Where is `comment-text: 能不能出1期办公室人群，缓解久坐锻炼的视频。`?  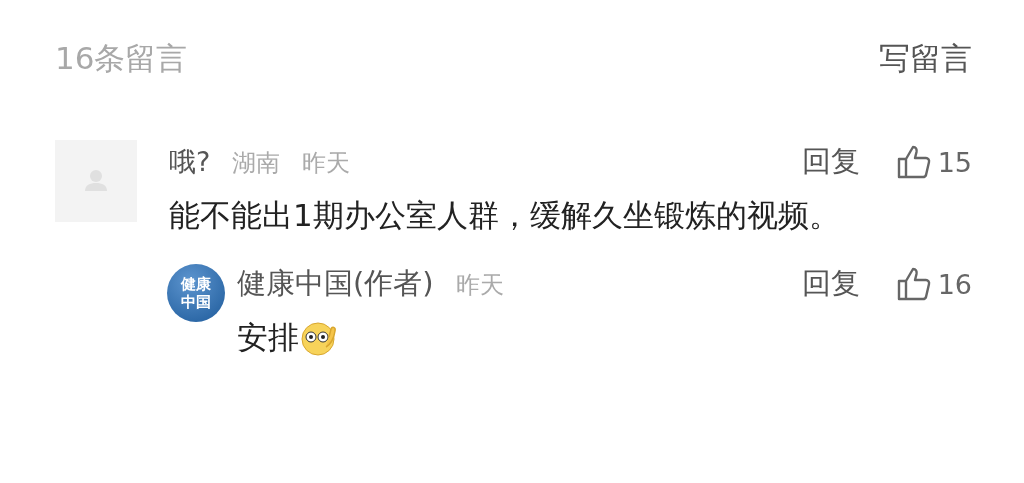
comment-text: 能不能出1期办公室人群，缓解久坐锻炼的视频。 is located at coordinates (504, 215).